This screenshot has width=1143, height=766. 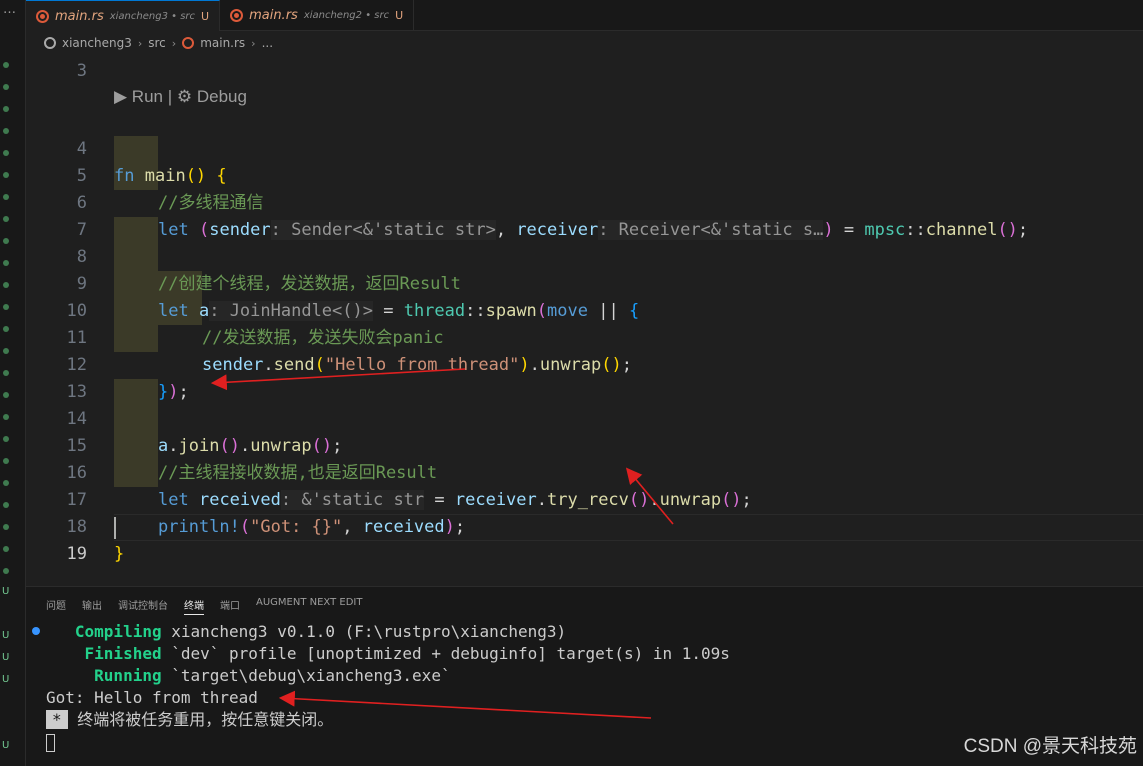 What do you see at coordinates (152, 16) in the screenshot?
I see `tab-path: xiancheng3 • src` at bounding box center [152, 16].